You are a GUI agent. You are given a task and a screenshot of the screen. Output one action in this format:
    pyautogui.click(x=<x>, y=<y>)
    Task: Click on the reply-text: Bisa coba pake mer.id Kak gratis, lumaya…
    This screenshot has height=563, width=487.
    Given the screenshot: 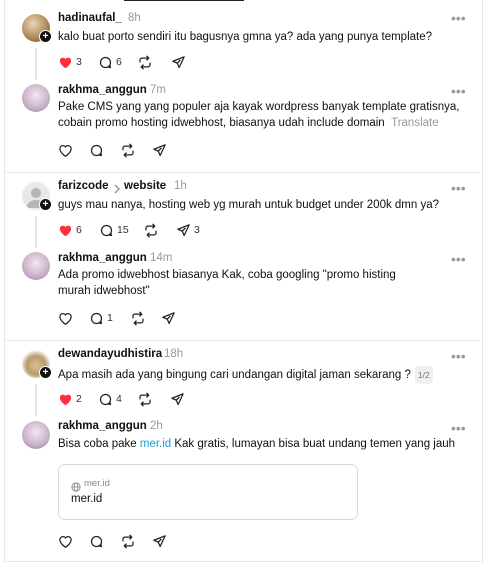 What is the action you would take?
    pyautogui.click(x=263, y=444)
    